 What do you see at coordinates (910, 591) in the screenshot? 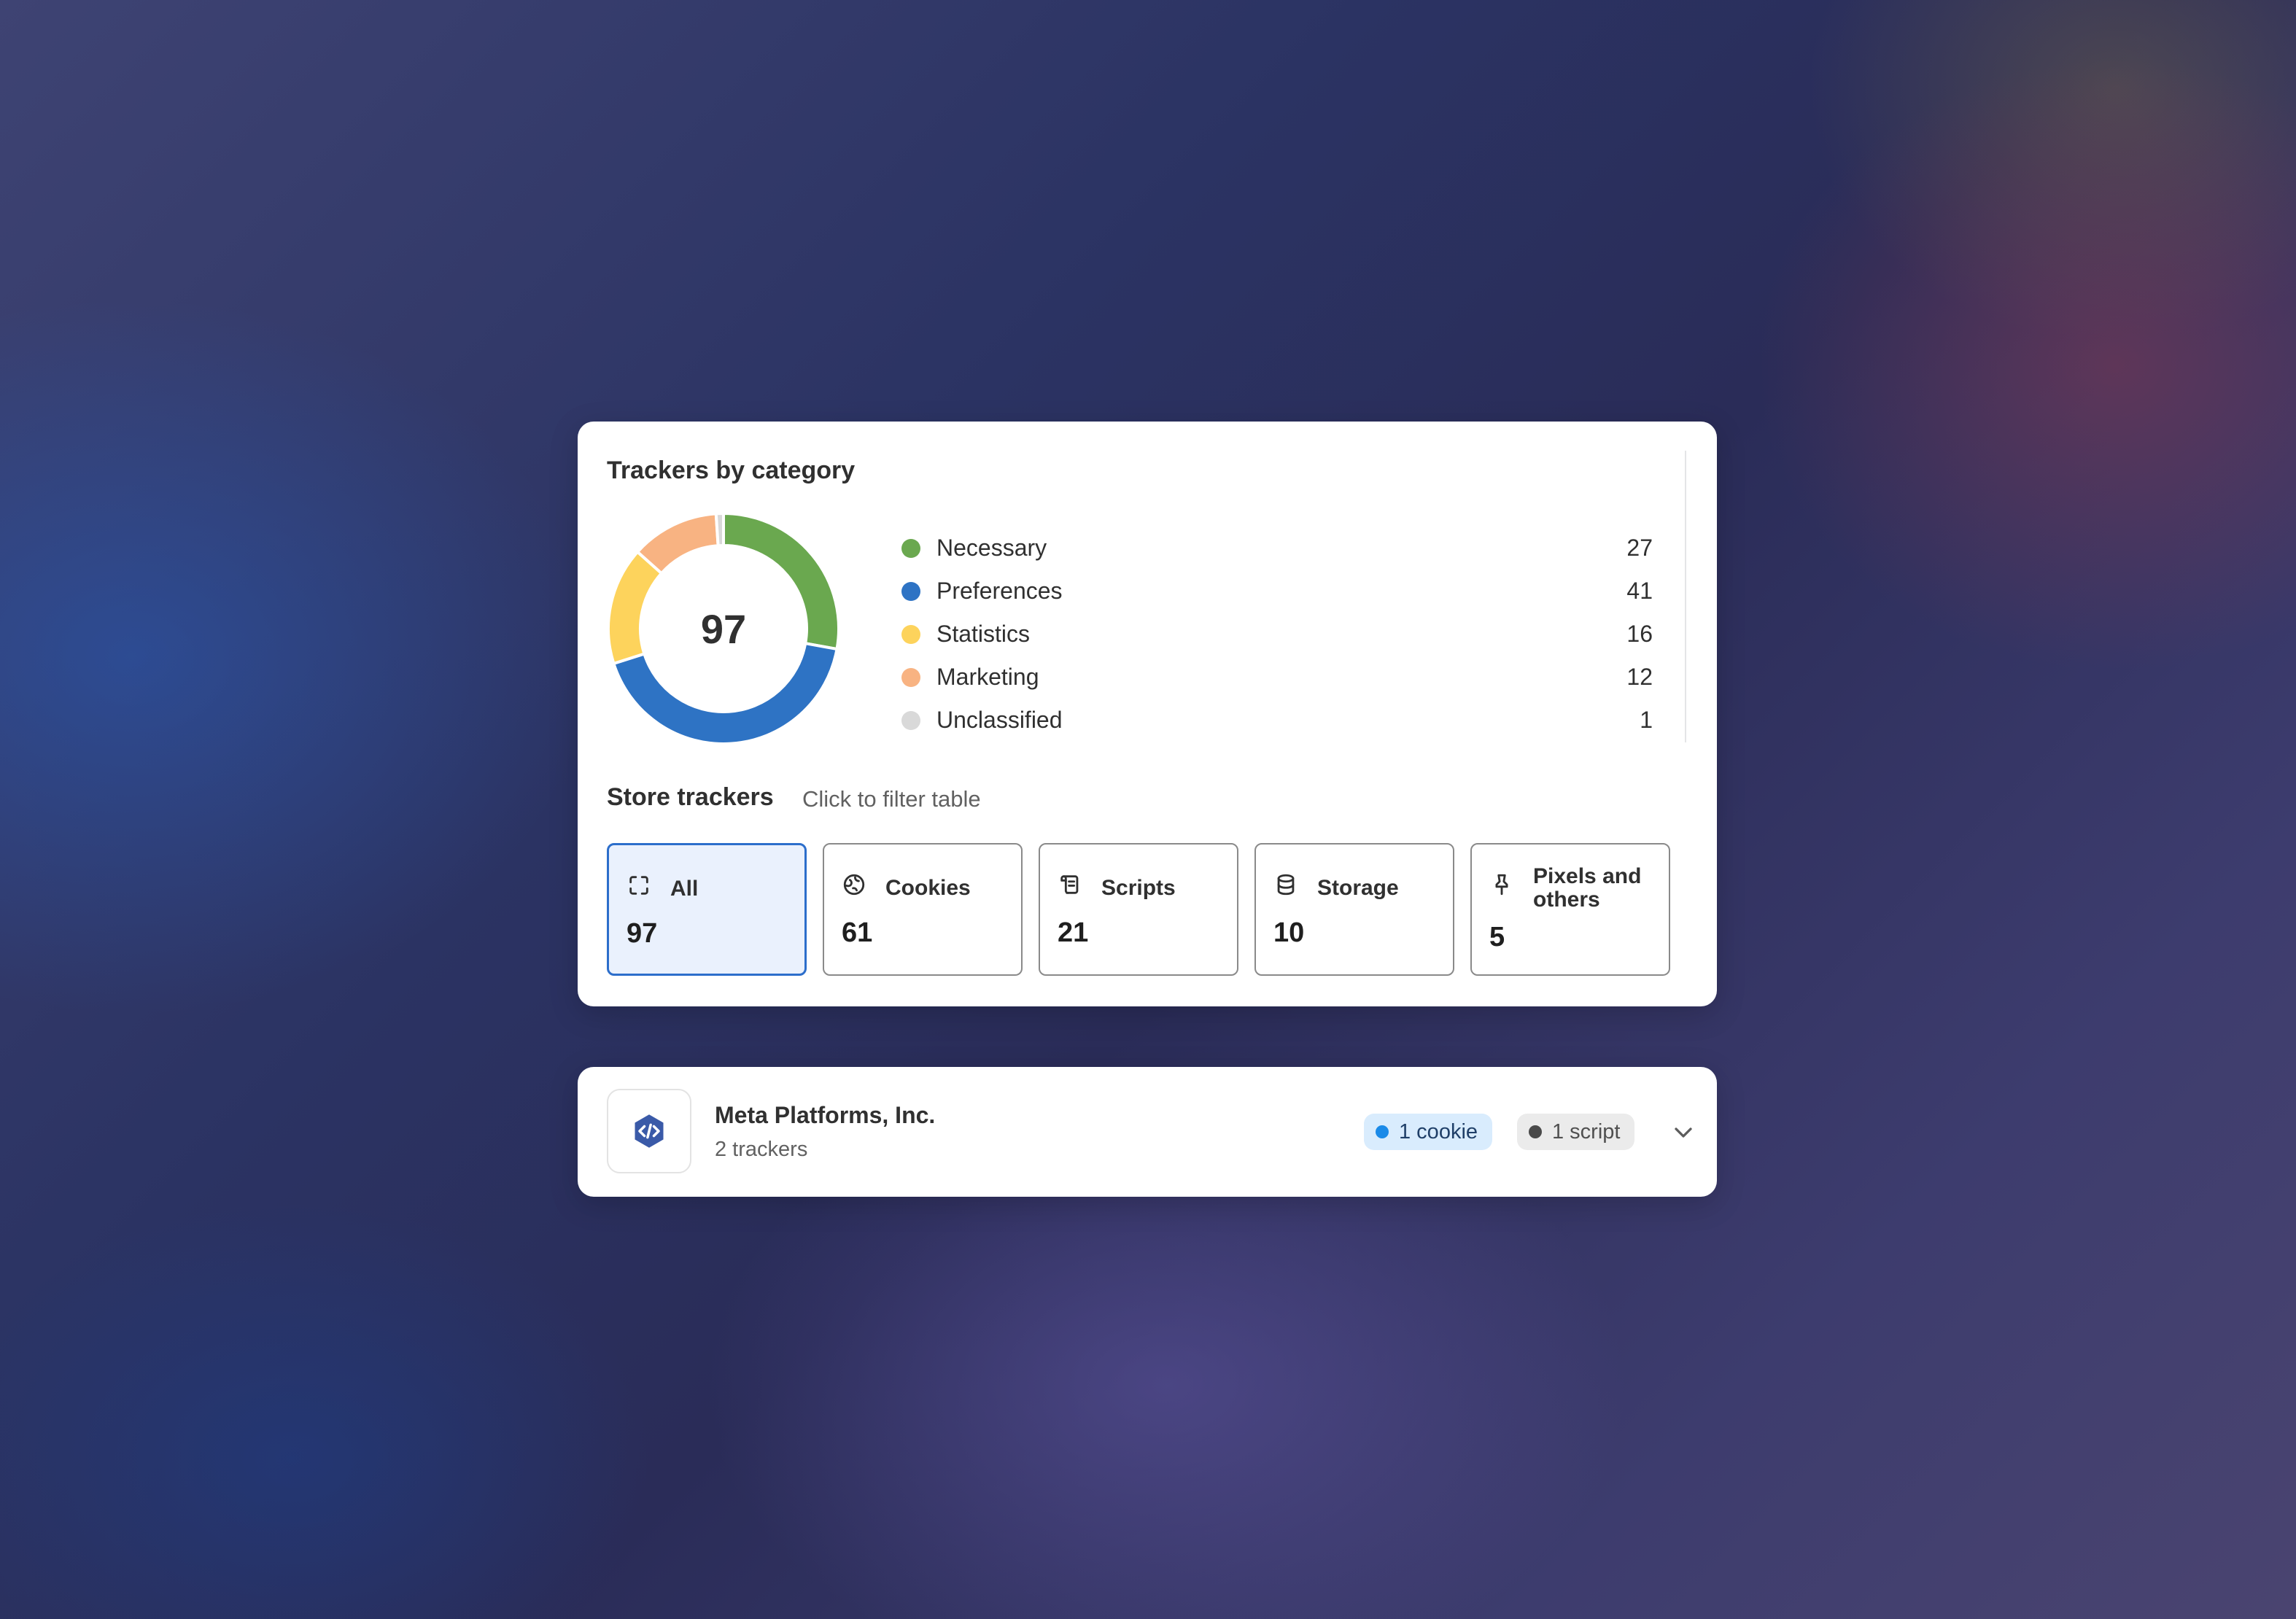
I see `preferences-dot` at bounding box center [910, 591].